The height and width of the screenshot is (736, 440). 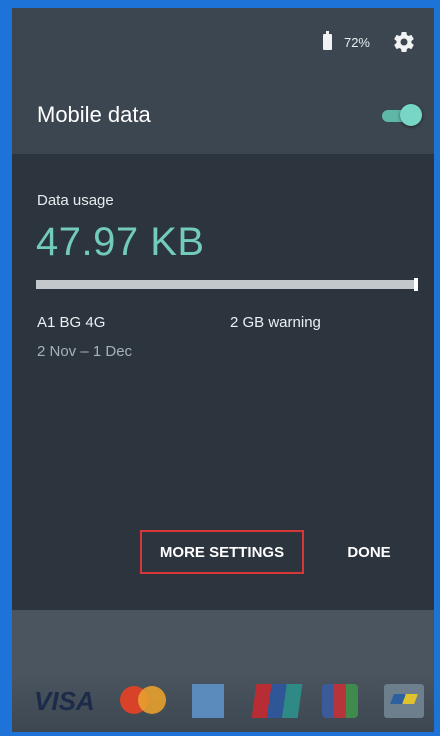 I want to click on done-button: DONE, so click(x=369, y=552).